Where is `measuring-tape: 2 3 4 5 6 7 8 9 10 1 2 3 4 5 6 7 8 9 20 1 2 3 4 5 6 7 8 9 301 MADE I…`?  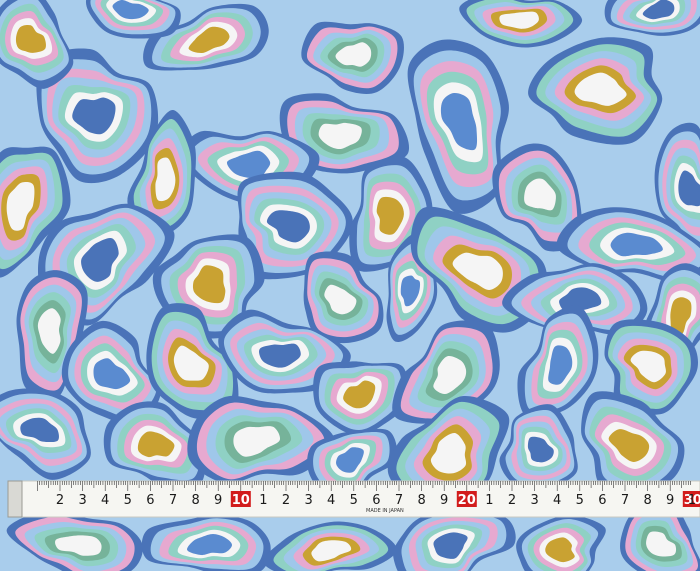
measuring-tape: 2 3 4 5 6 7 8 9 10 1 2 3 4 5 6 7 8 9 20 1 2 3 4 5 6 7 8 9 301 MADE I… is located at coordinates (353, 499).